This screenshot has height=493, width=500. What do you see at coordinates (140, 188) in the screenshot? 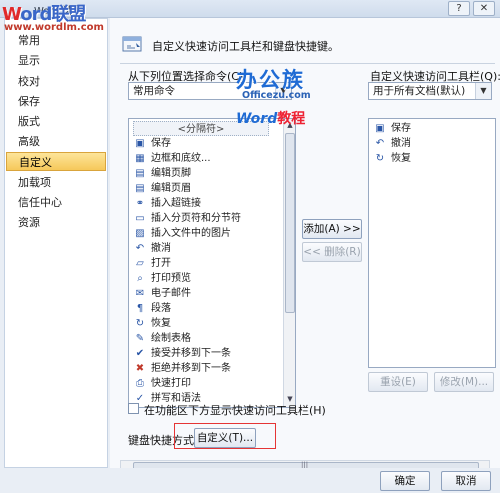
I see `header-icon: ▤` at bounding box center [140, 188].